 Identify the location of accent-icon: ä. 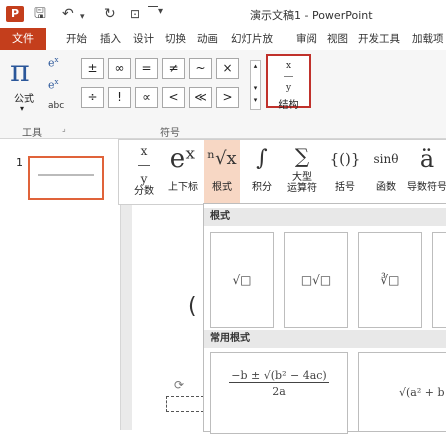
(427, 159).